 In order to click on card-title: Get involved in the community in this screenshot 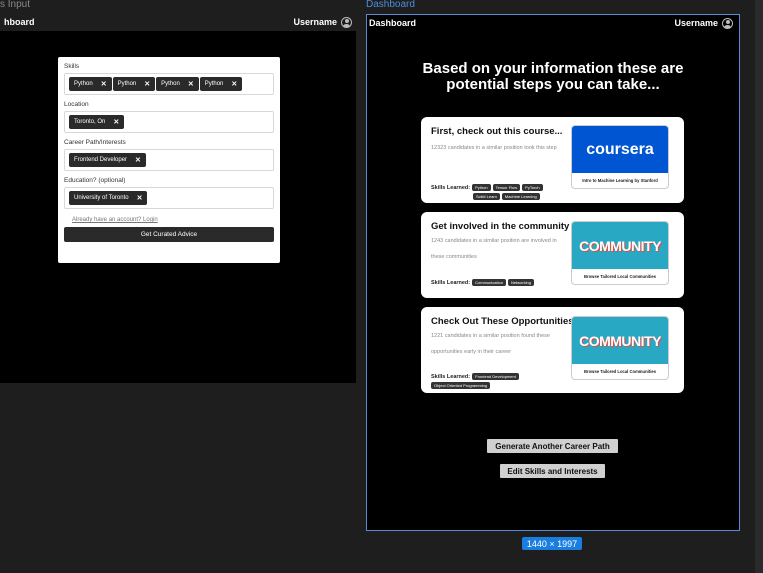, I will do `click(500, 226)`.